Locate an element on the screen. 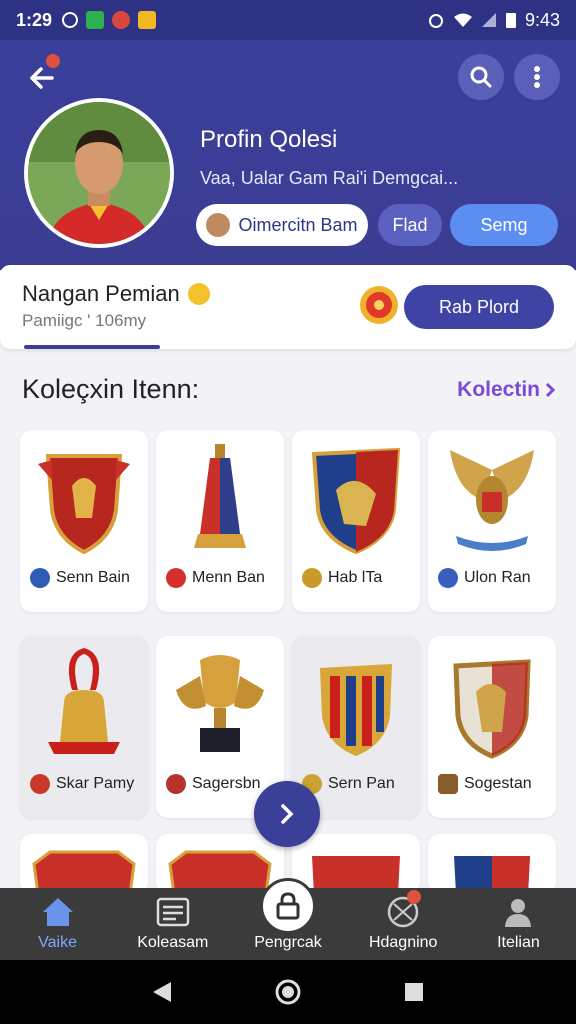 This screenshot has height=1024, width=576. info-subtitle: Pamiigc ' 106my is located at coordinates (84, 320).